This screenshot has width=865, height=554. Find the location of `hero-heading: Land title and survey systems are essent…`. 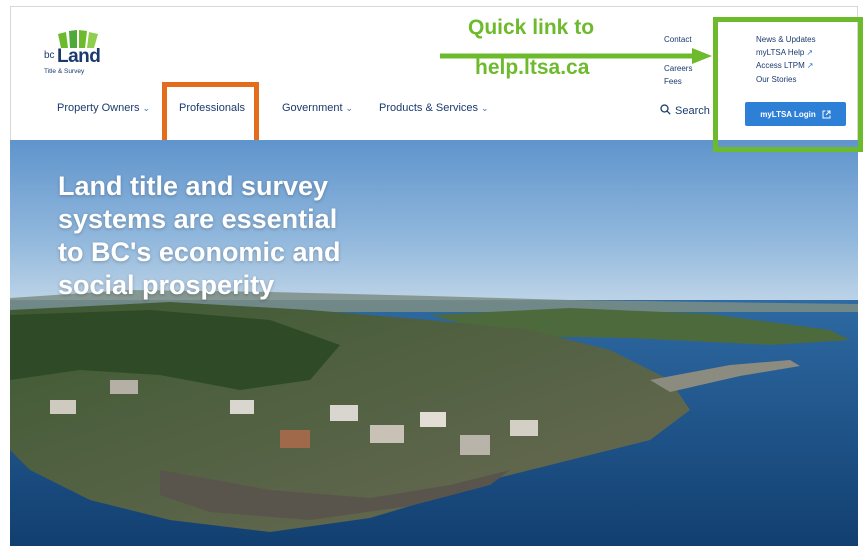

hero-heading: Land title and survey systems are essent… is located at coordinates (248, 236).